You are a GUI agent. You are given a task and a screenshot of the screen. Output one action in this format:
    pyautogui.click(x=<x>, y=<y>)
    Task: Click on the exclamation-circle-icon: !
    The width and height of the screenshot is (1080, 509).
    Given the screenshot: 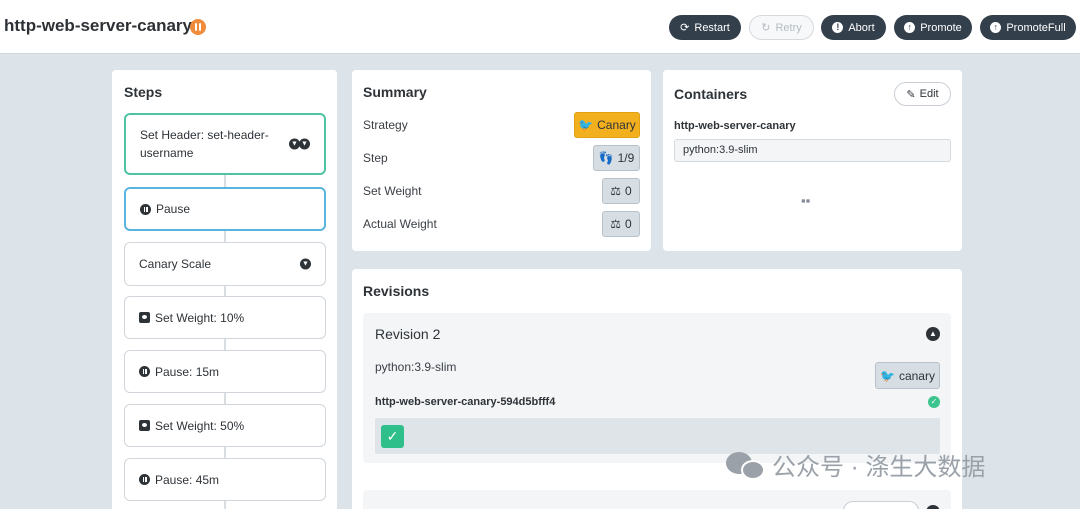 What is the action you would take?
    pyautogui.click(x=838, y=27)
    